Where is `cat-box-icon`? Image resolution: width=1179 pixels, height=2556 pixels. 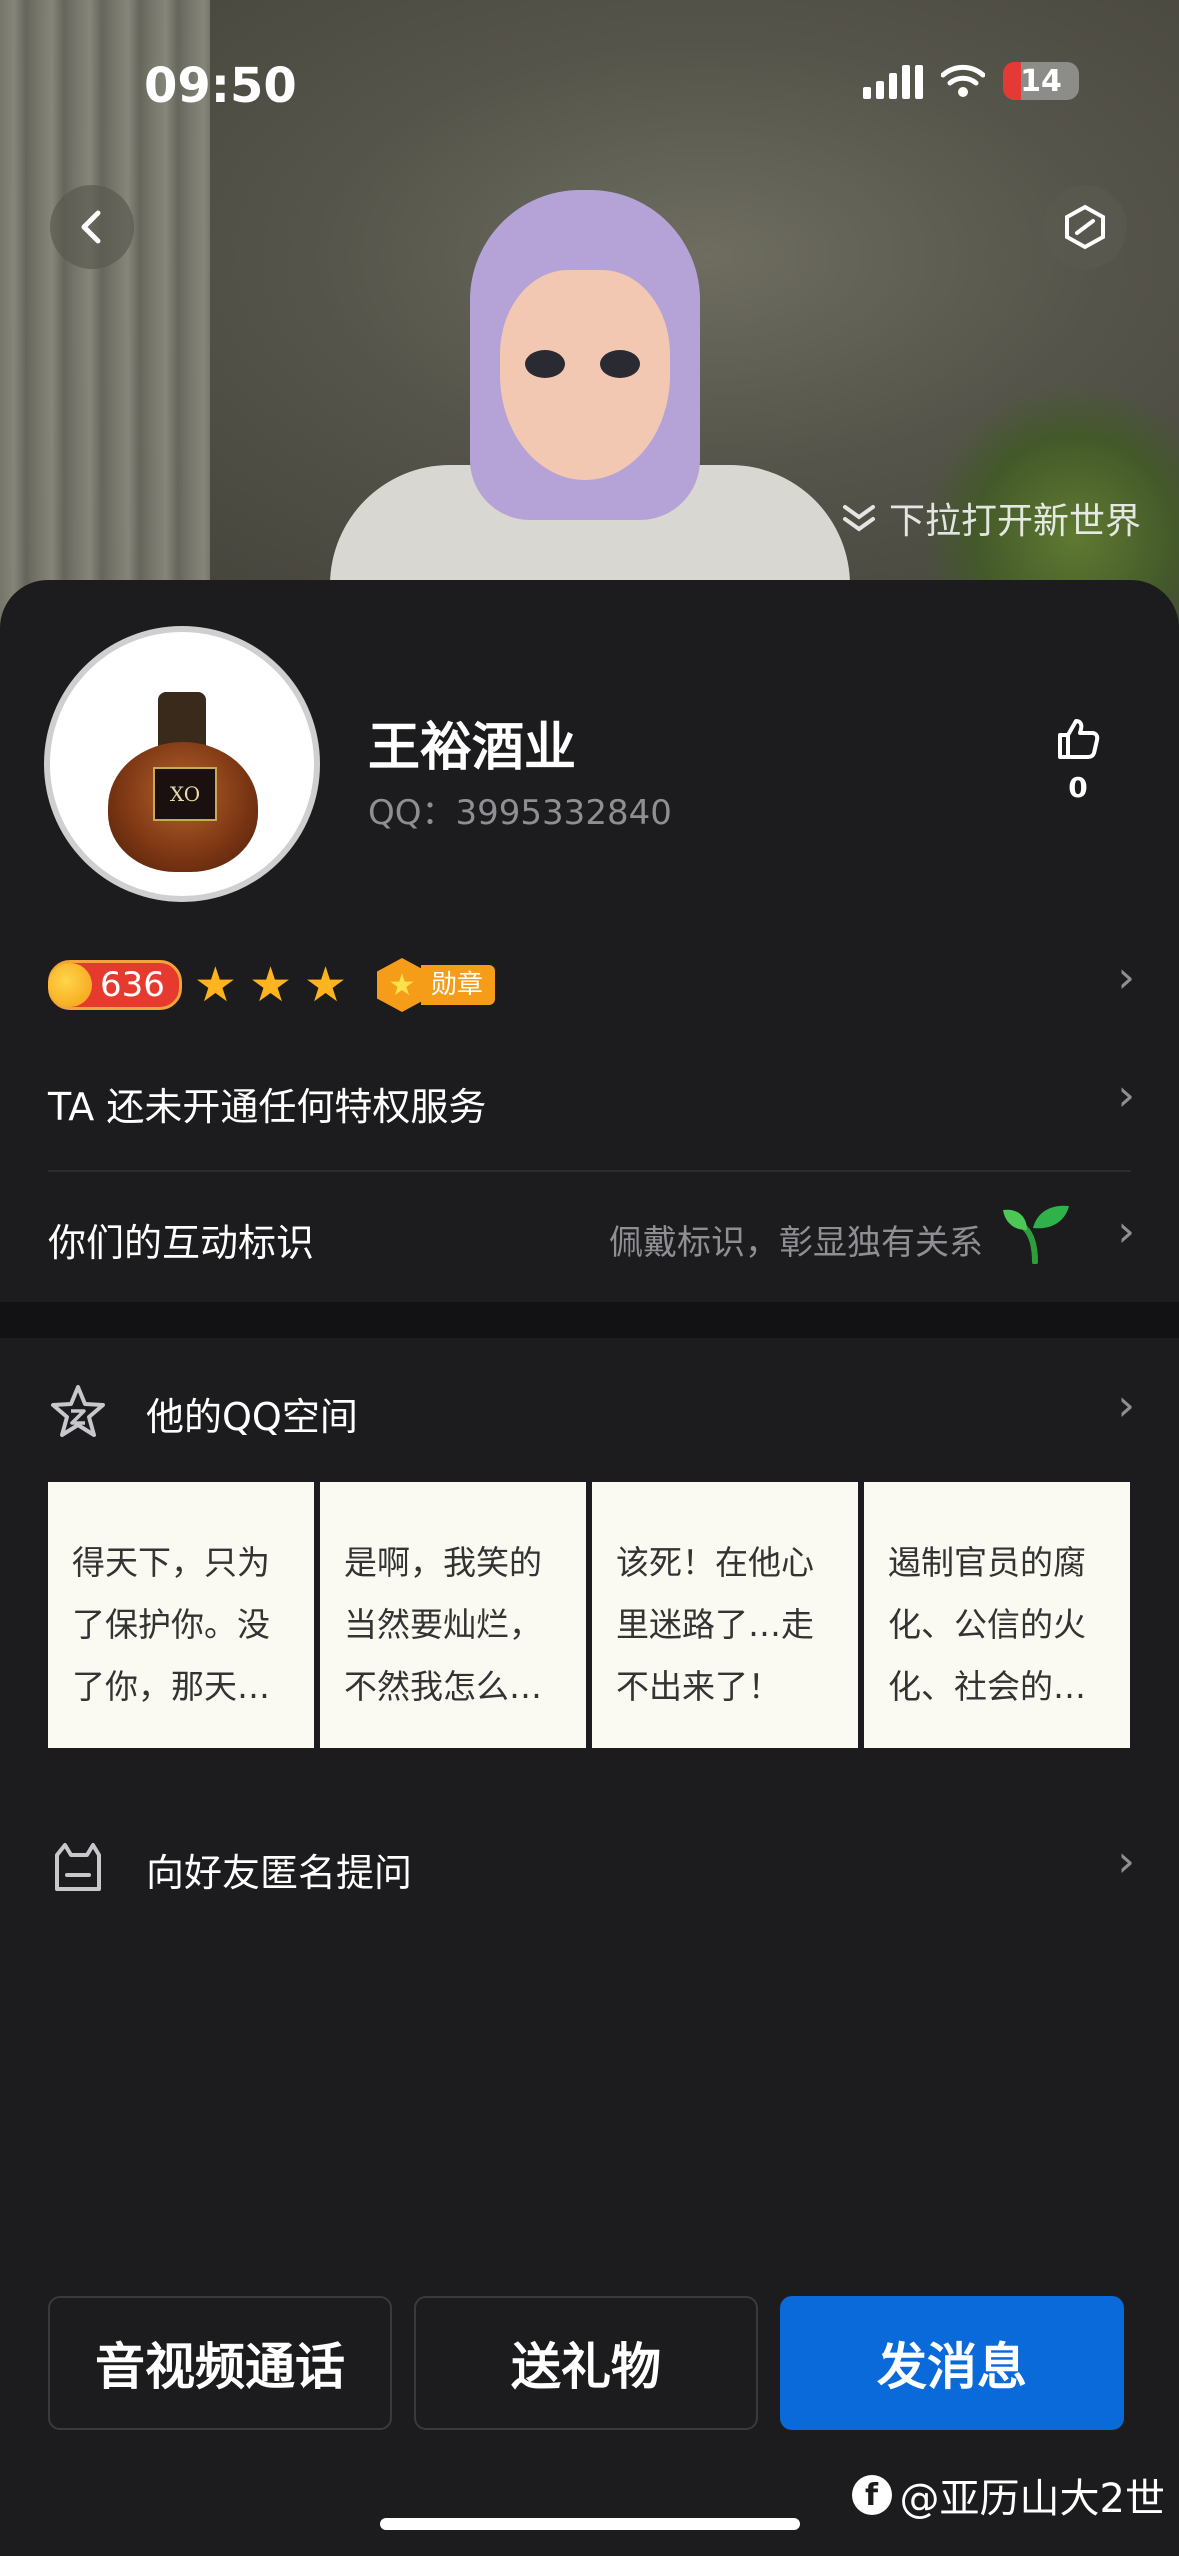
cat-box-icon is located at coordinates (78, 1868).